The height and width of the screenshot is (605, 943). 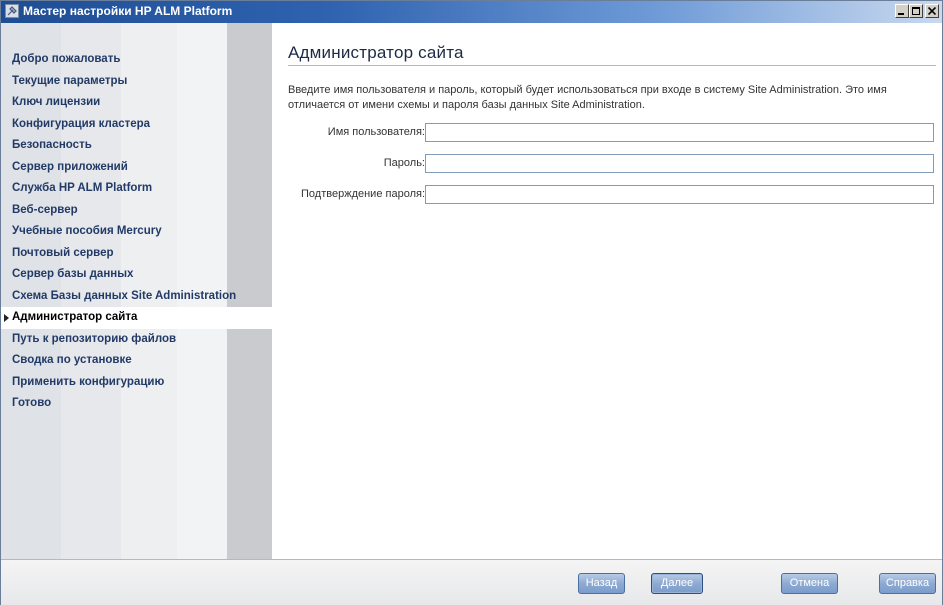 I want to click on step-site-admin: Администратор сайта, so click(x=136, y=318).